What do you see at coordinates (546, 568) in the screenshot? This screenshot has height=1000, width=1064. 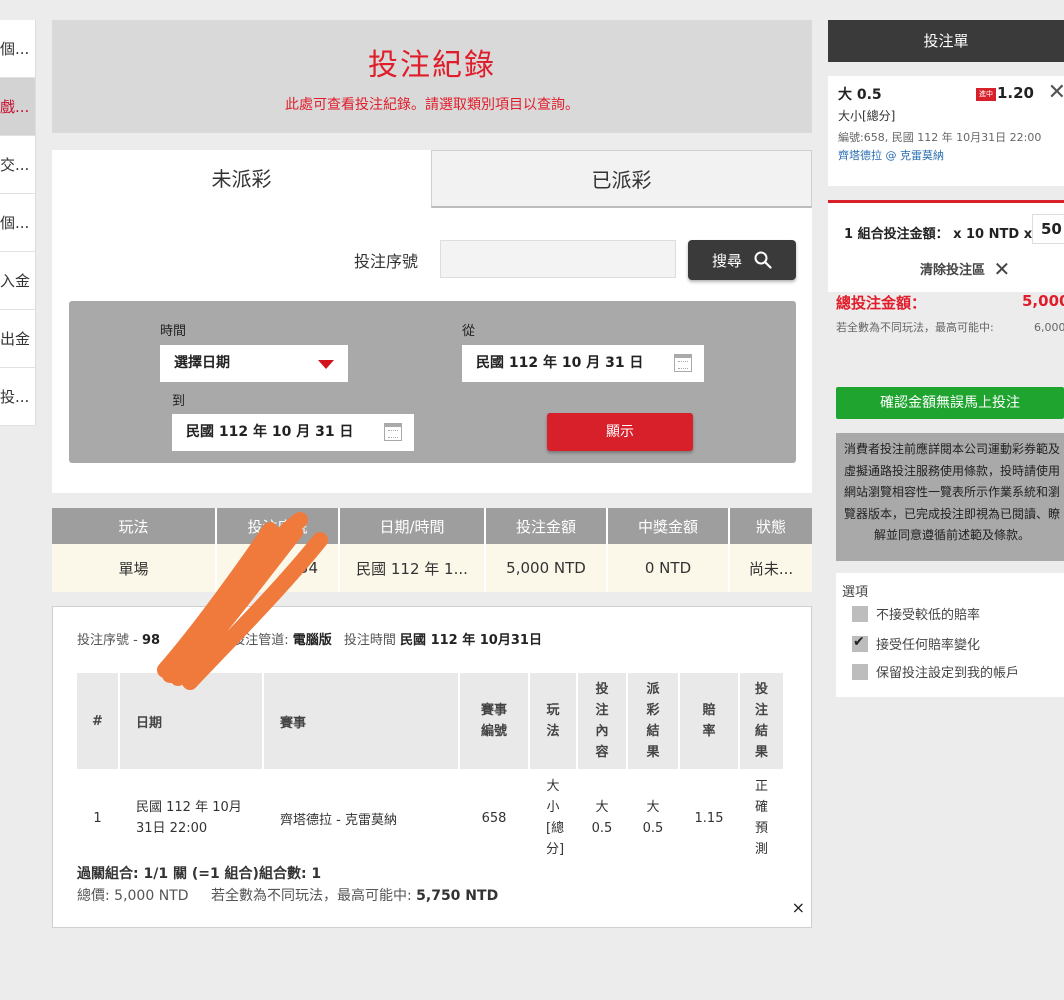 I see `cell-amount: 5,000 NTD` at bounding box center [546, 568].